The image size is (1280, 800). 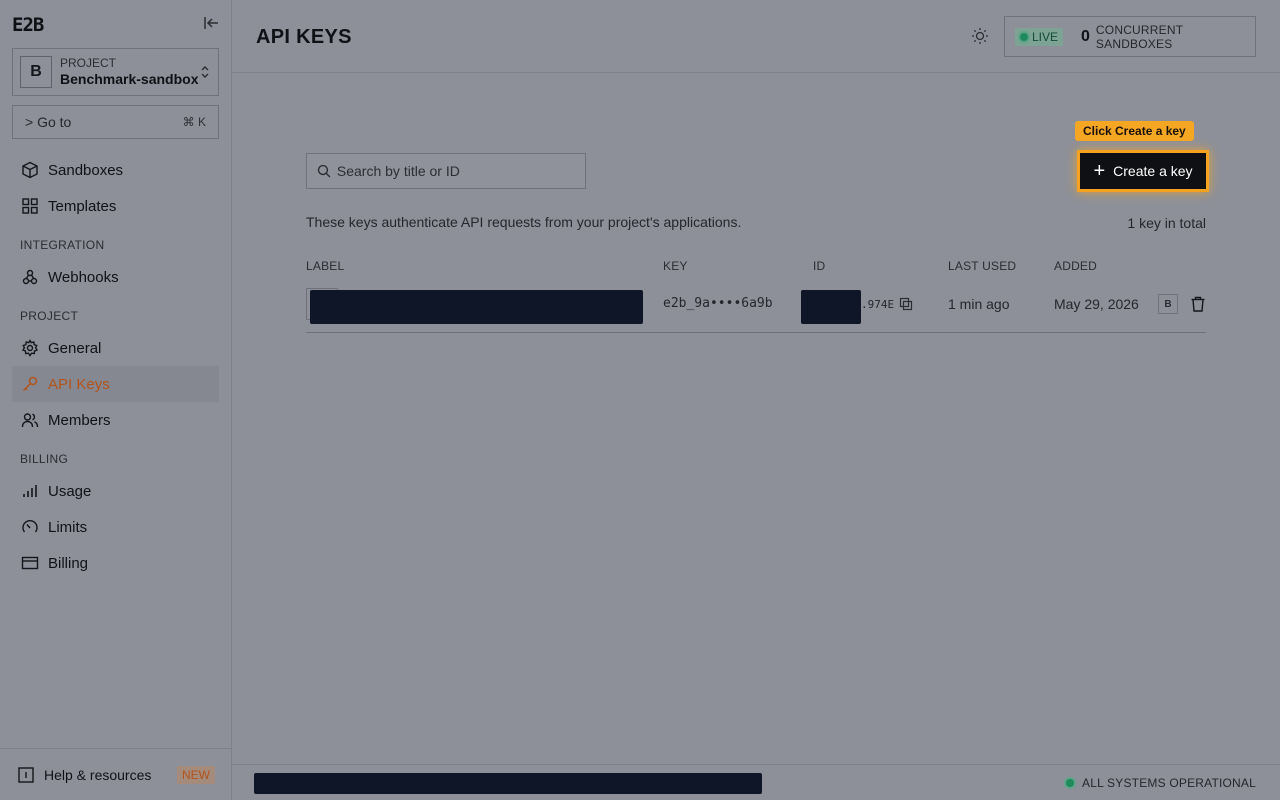 I want to click on live-badge: LIVE, so click(x=1039, y=36).